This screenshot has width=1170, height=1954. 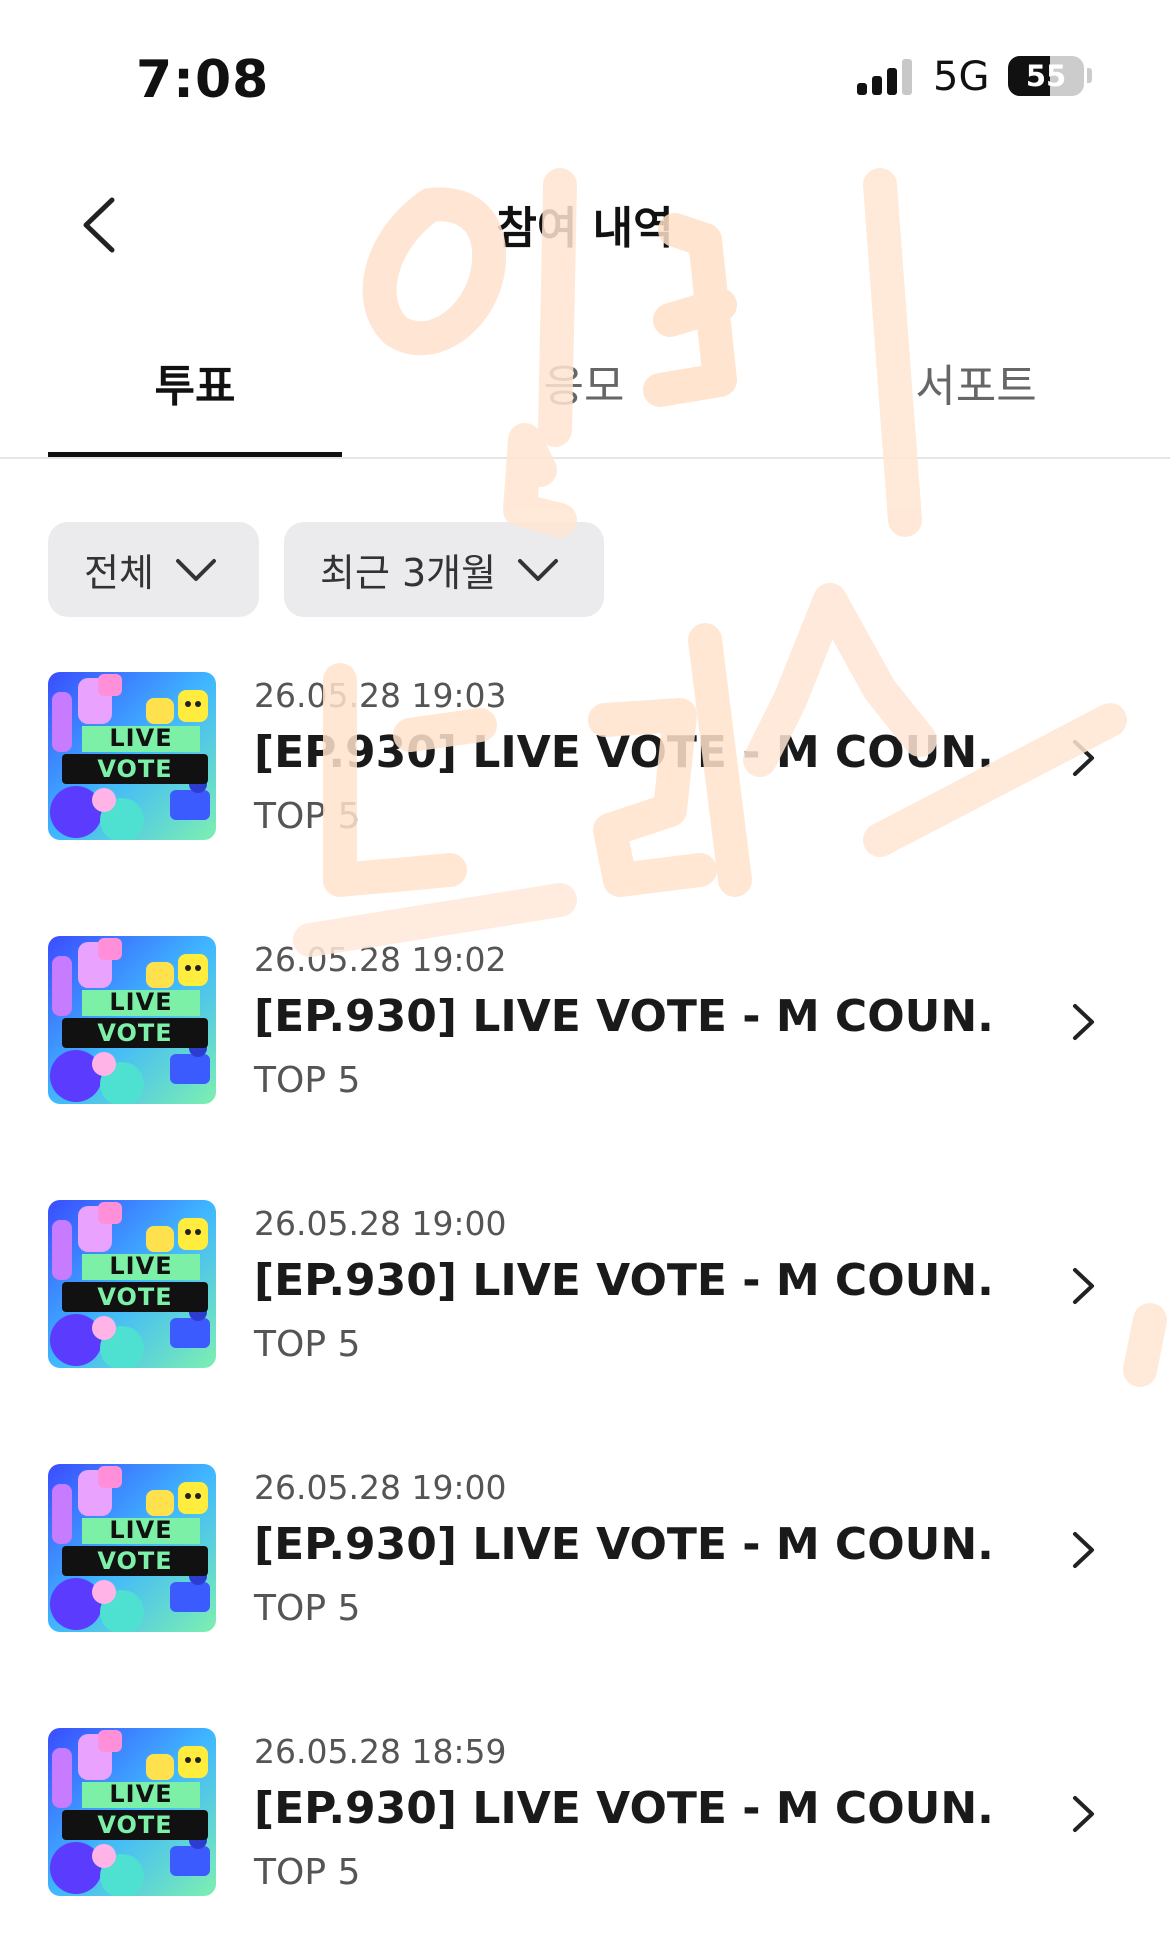 I want to click on filter-type-dropdown: 전체, so click(x=153, y=569).